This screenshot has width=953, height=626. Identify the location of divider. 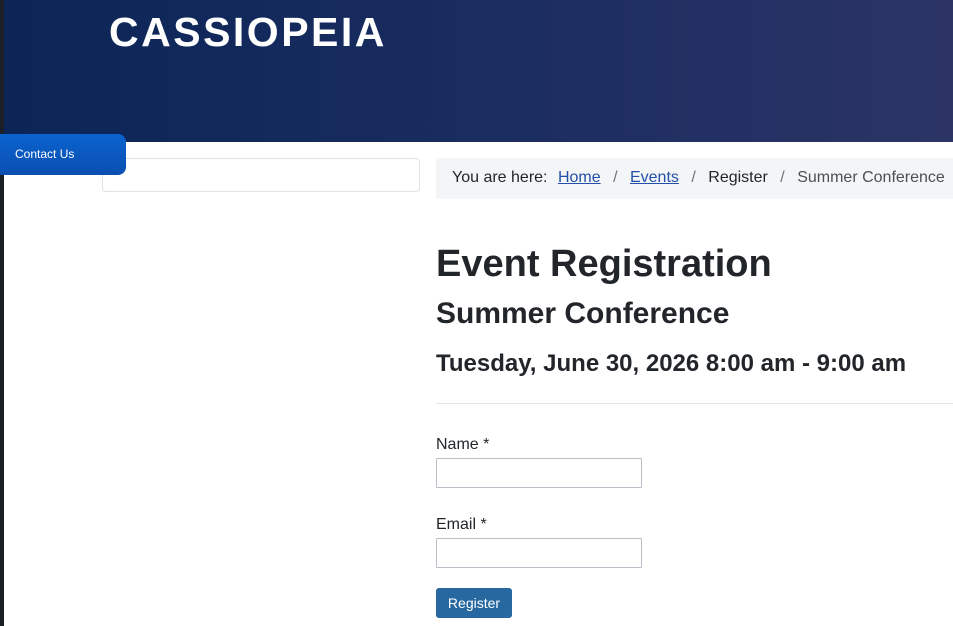
(694, 403).